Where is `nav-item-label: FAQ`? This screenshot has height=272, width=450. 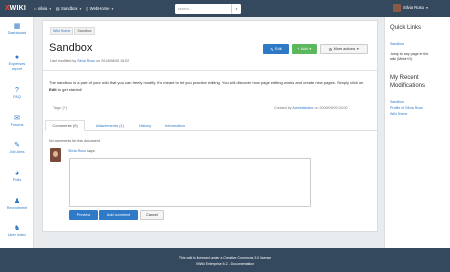
nav-item-label: FAQ is located at coordinates (17, 97).